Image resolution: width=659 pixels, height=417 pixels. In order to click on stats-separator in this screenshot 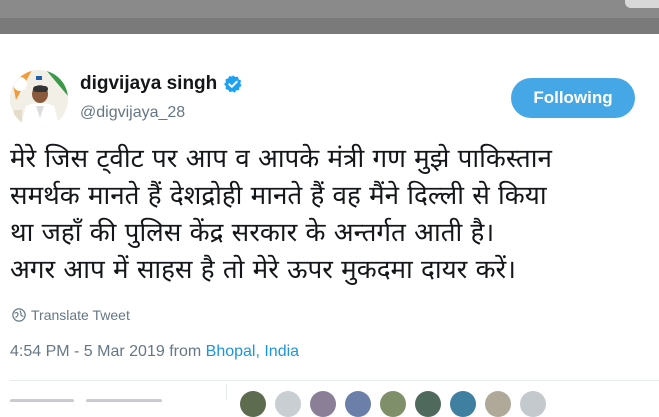, I will do `click(226, 392)`.